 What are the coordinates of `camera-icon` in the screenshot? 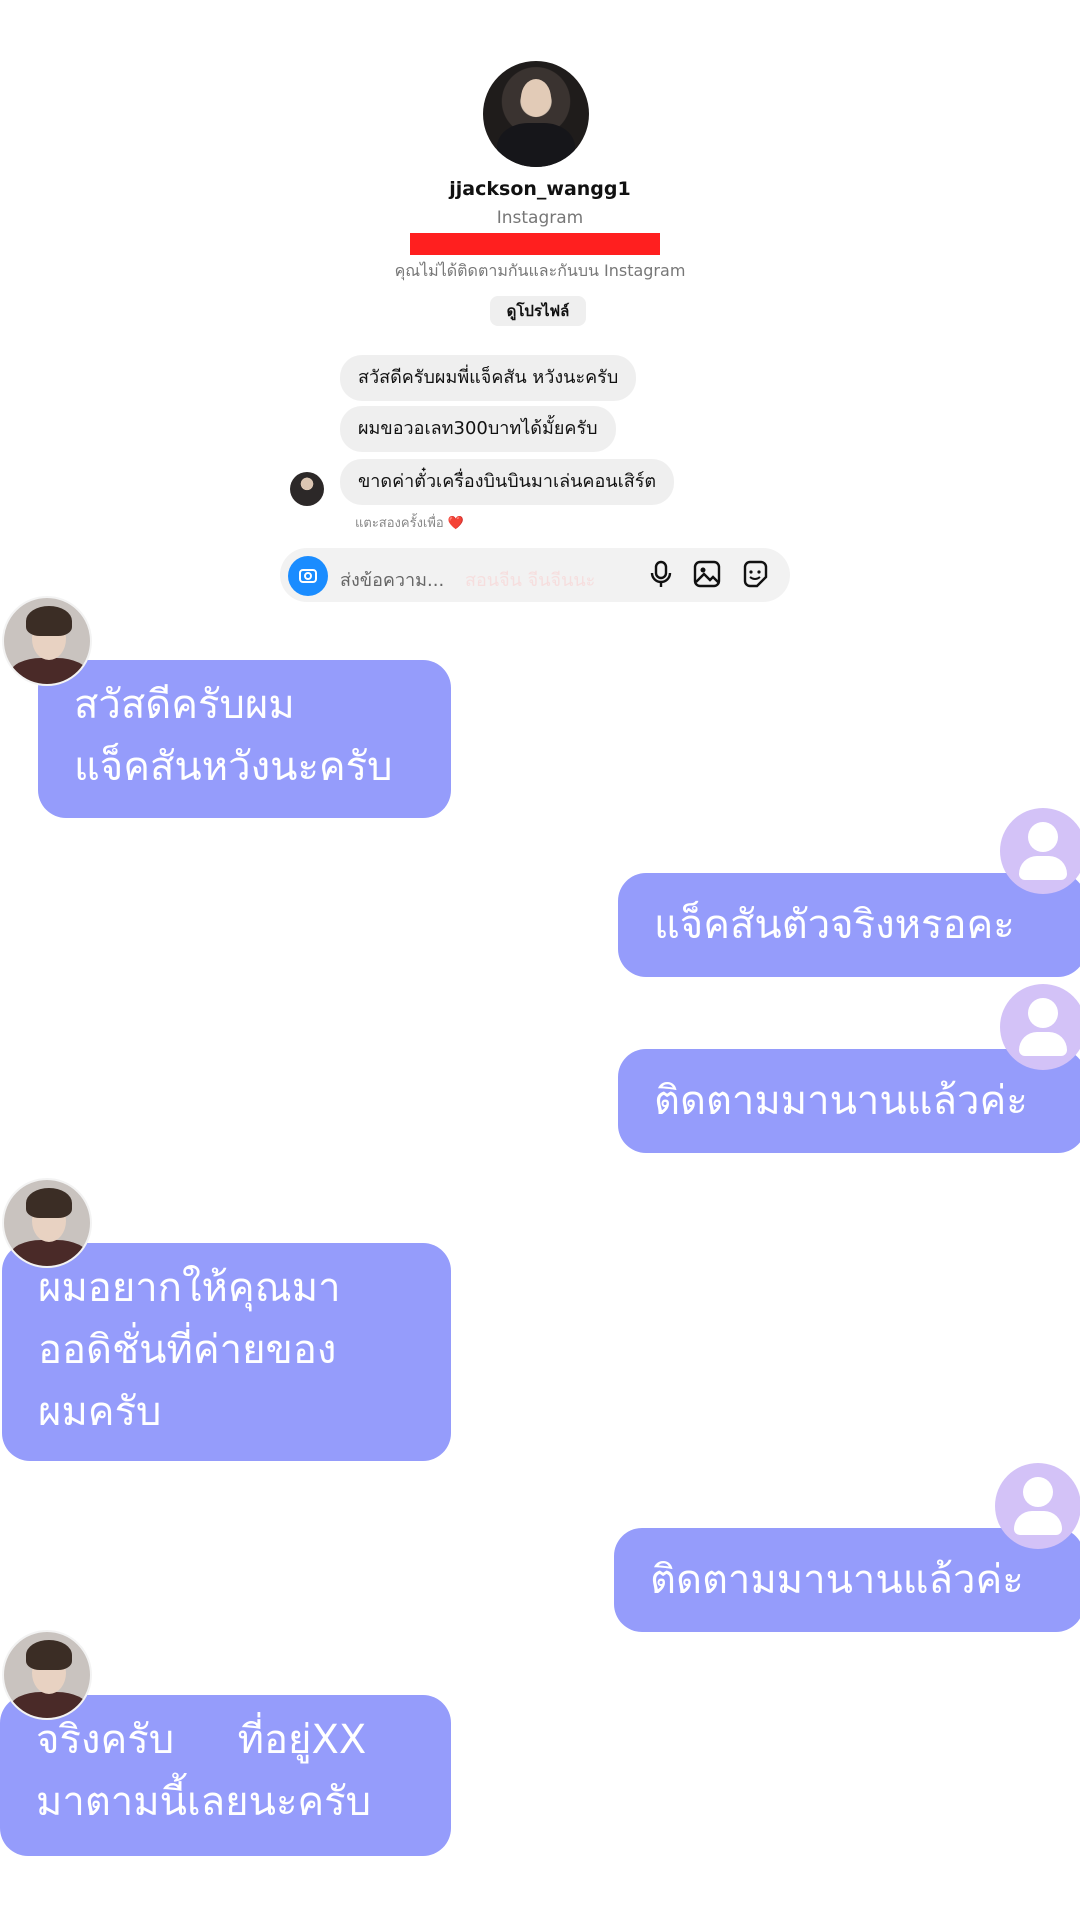 It's located at (308, 576).